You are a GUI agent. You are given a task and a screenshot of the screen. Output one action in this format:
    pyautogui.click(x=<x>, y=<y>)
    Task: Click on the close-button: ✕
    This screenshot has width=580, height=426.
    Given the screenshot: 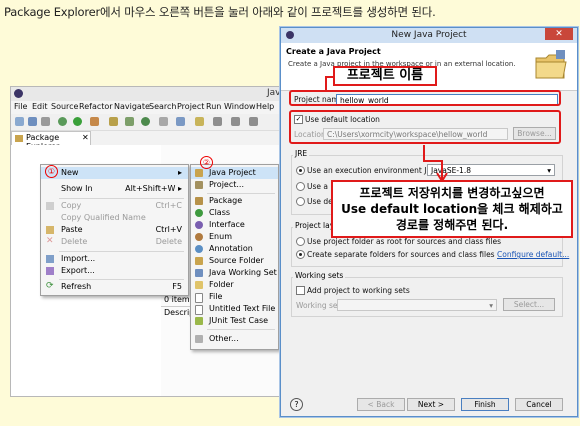 What is the action you would take?
    pyautogui.click(x=559, y=34)
    